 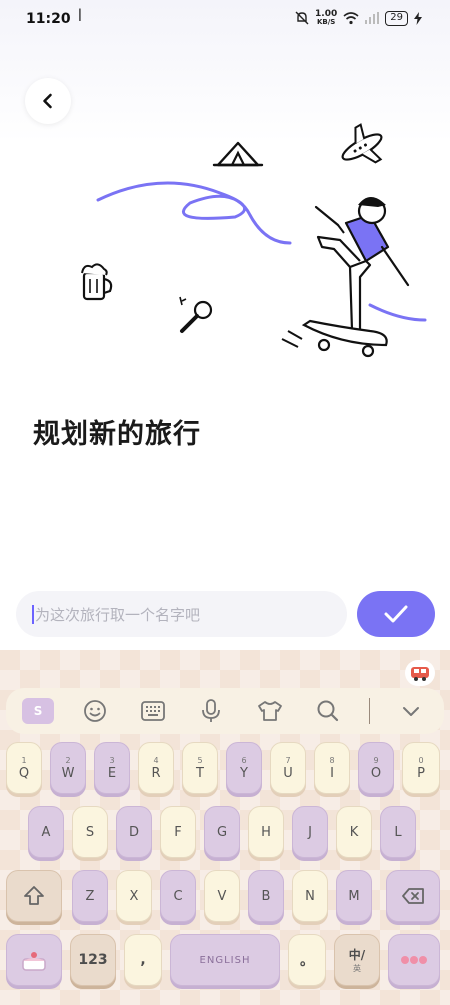 I want to click on status-bar: 11:20 ꟾ 1.00 KB/S 29, so click(x=225, y=20).